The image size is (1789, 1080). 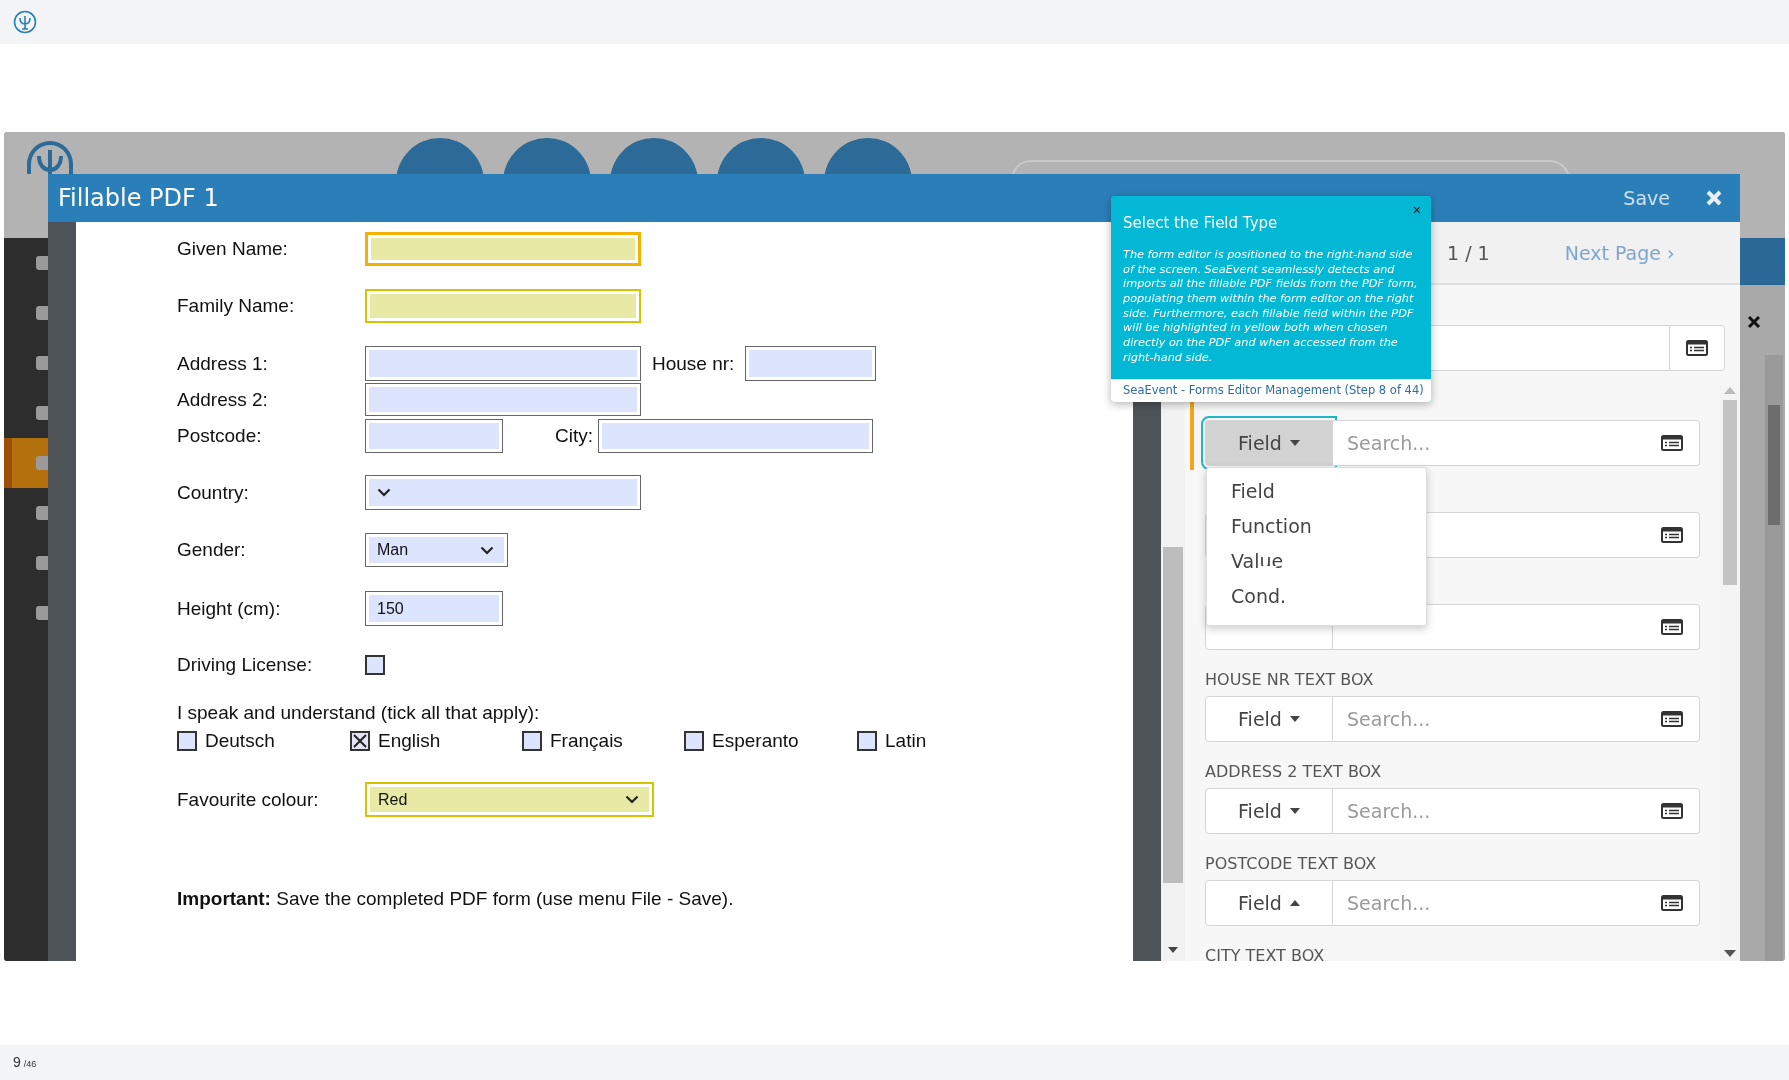 What do you see at coordinates (1468, 252) in the screenshot?
I see `page-indicator: 1 / 1` at bounding box center [1468, 252].